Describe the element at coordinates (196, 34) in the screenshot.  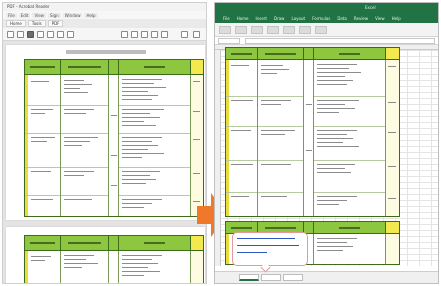
I see `share-icon` at that location.